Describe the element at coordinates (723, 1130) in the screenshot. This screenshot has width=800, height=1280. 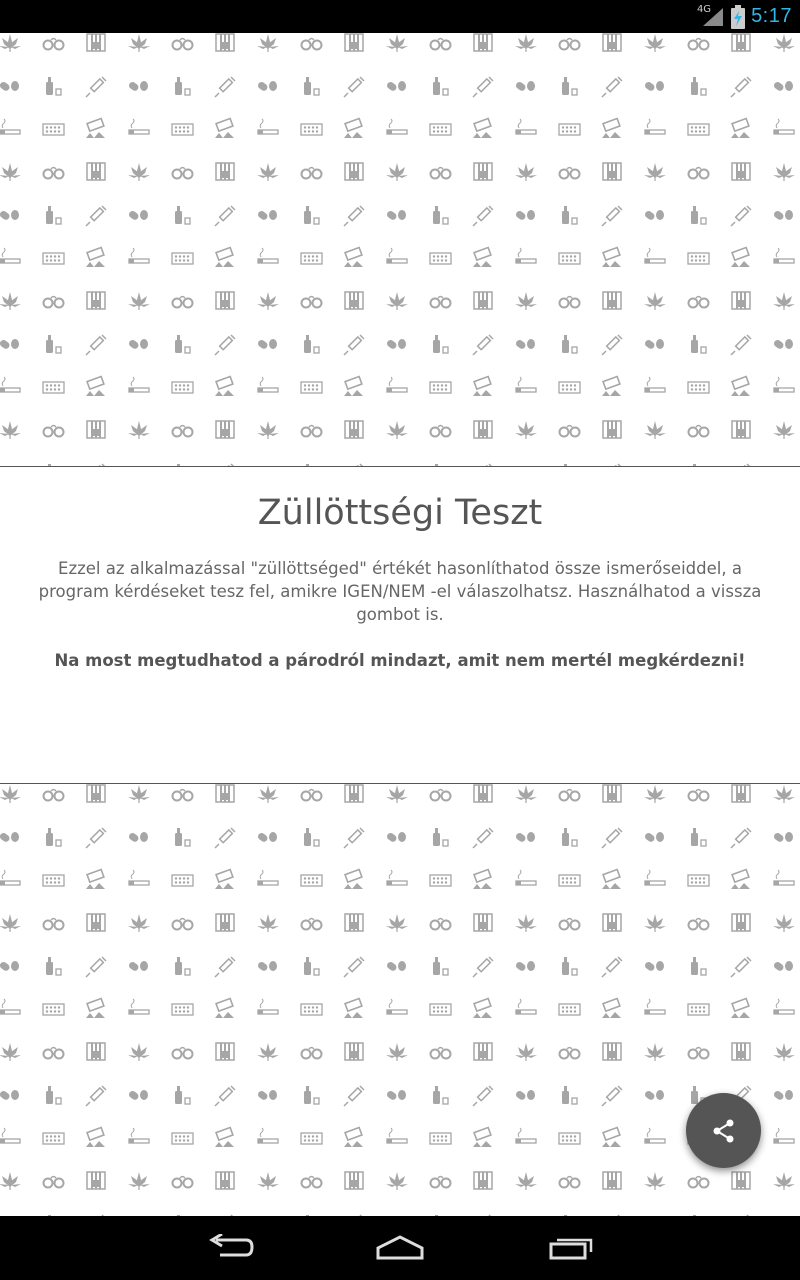
I see `share-button` at that location.